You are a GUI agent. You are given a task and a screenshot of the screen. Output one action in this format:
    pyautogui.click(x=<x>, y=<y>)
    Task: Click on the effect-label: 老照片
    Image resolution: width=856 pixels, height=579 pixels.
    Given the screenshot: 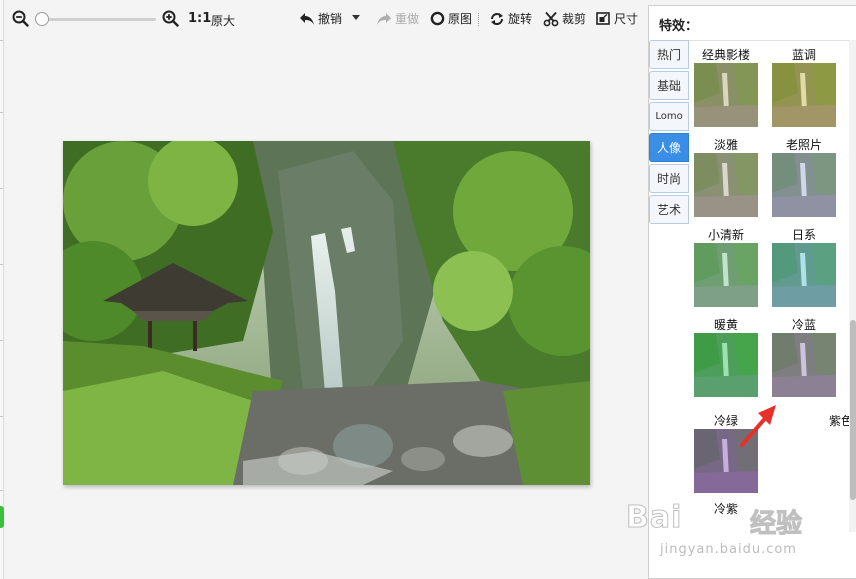 What is the action you would take?
    pyautogui.click(x=803, y=145)
    